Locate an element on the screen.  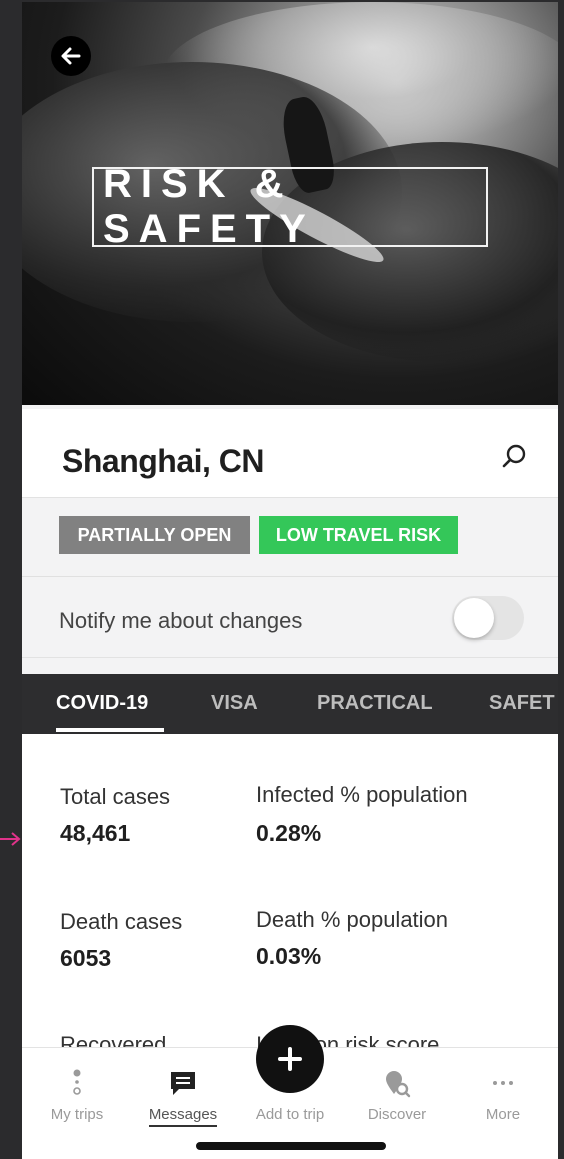
back-button is located at coordinates (71, 56).